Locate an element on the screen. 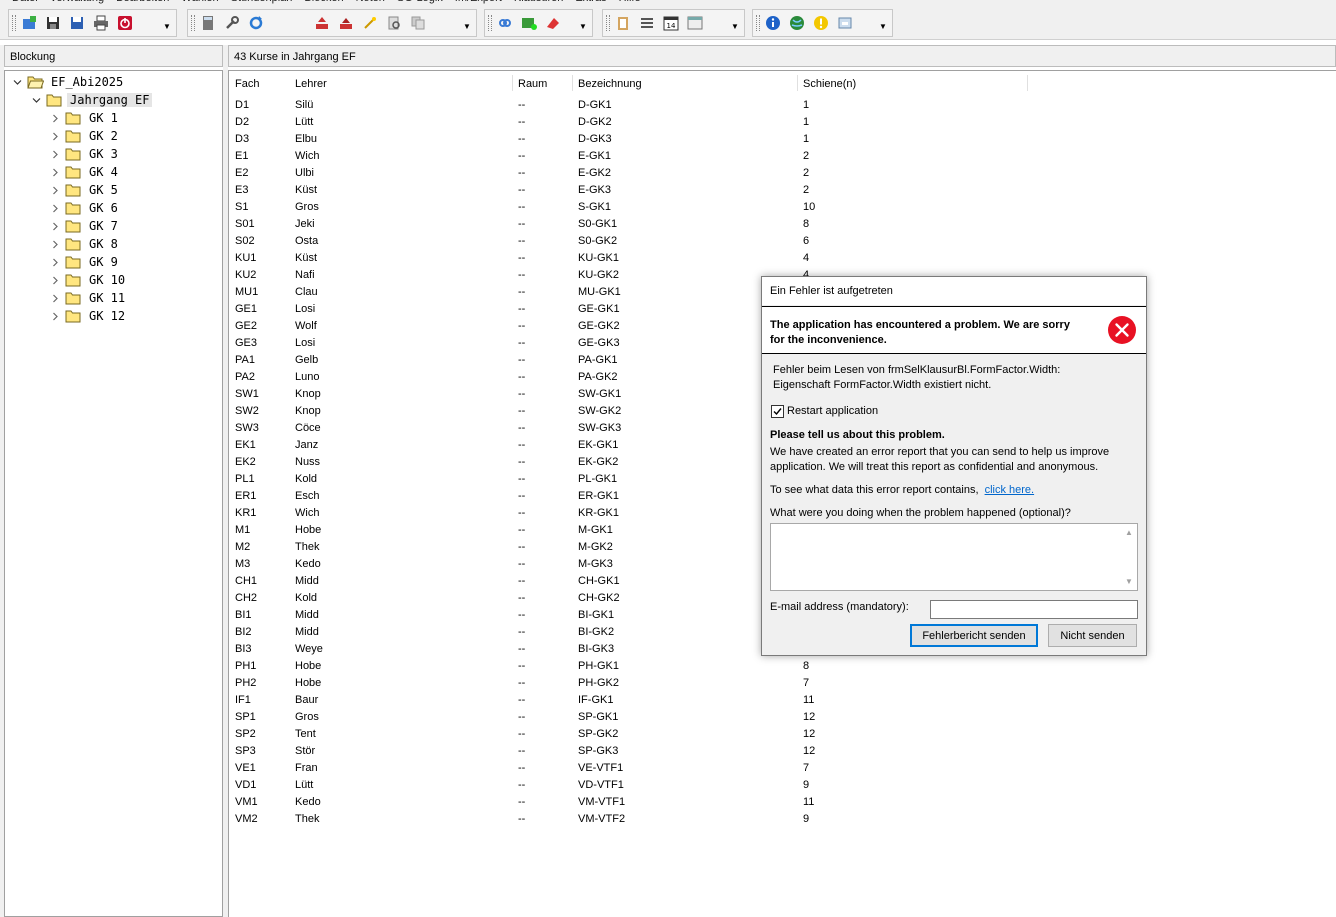  add-image-icon is located at coordinates (529, 23).